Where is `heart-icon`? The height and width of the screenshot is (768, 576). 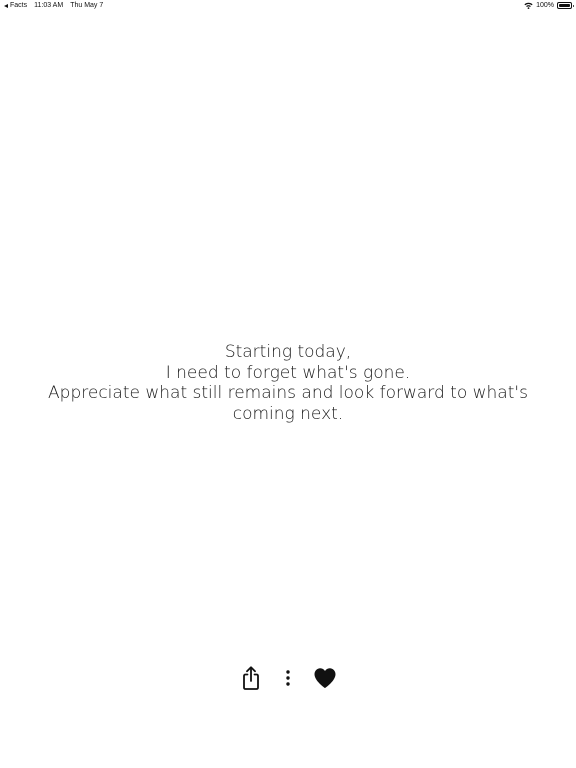 heart-icon is located at coordinates (325, 678).